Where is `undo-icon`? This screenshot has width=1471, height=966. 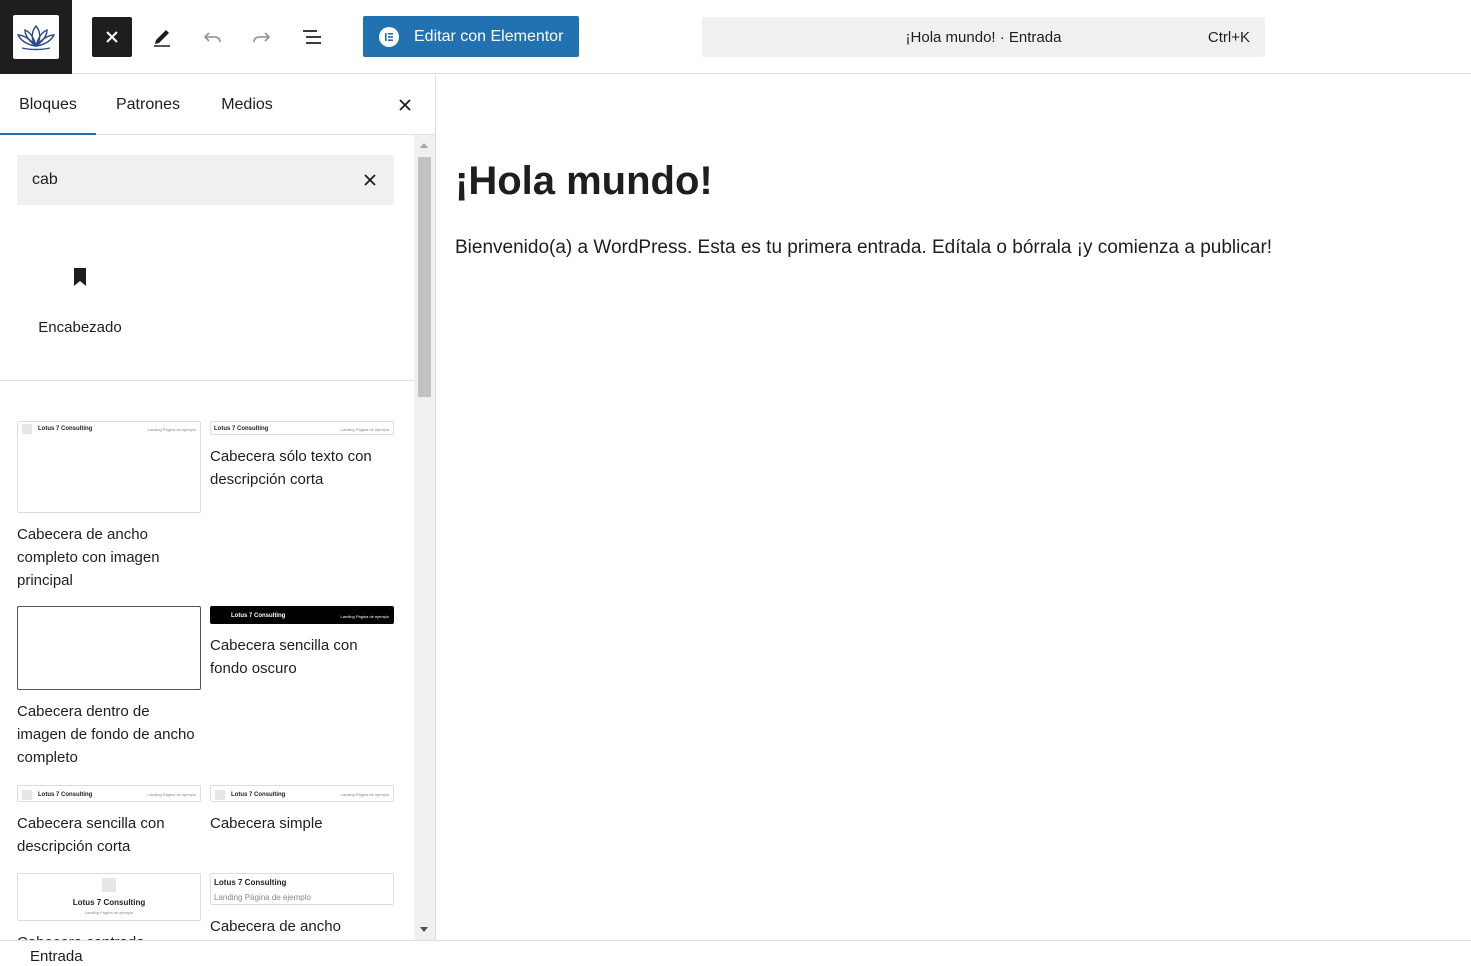 undo-icon is located at coordinates (212, 37).